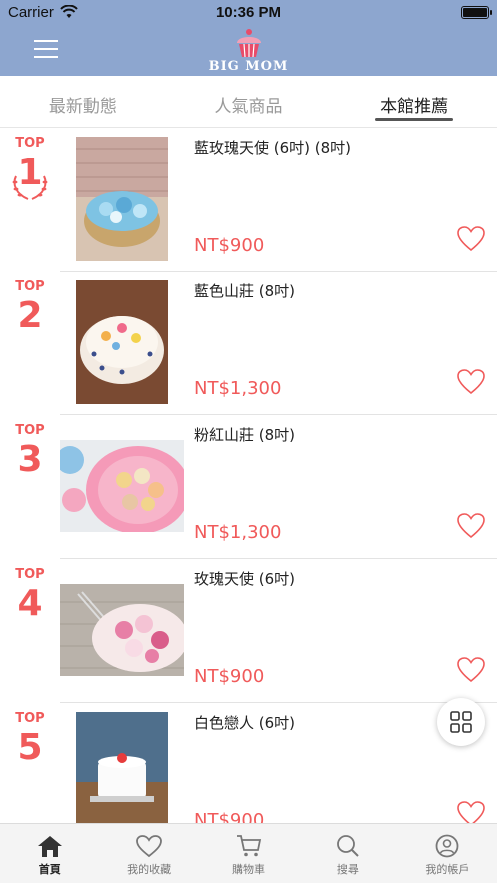 This screenshot has width=497, height=883. I want to click on grid-view-button, so click(461, 722).